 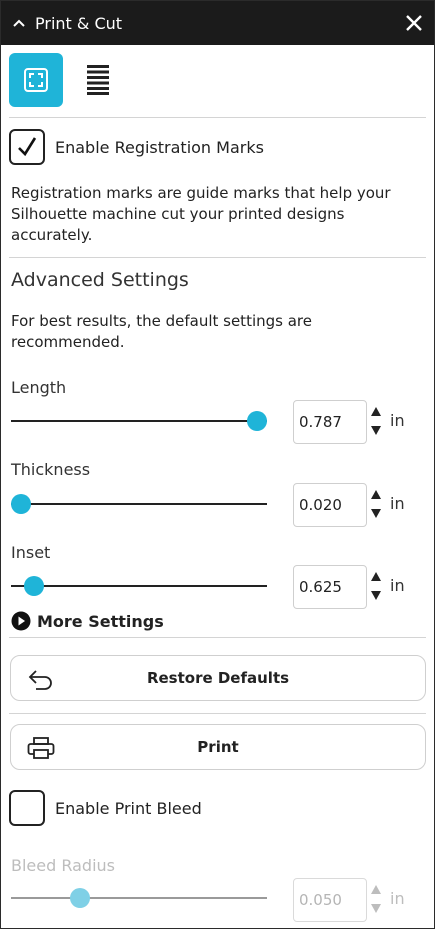 What do you see at coordinates (100, 621) in the screenshot?
I see `more-settings-label: More Settings` at bounding box center [100, 621].